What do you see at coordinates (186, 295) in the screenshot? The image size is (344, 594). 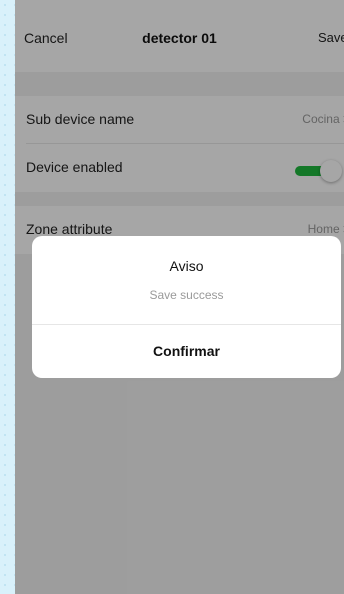 I see `dialog-message: Save success` at bounding box center [186, 295].